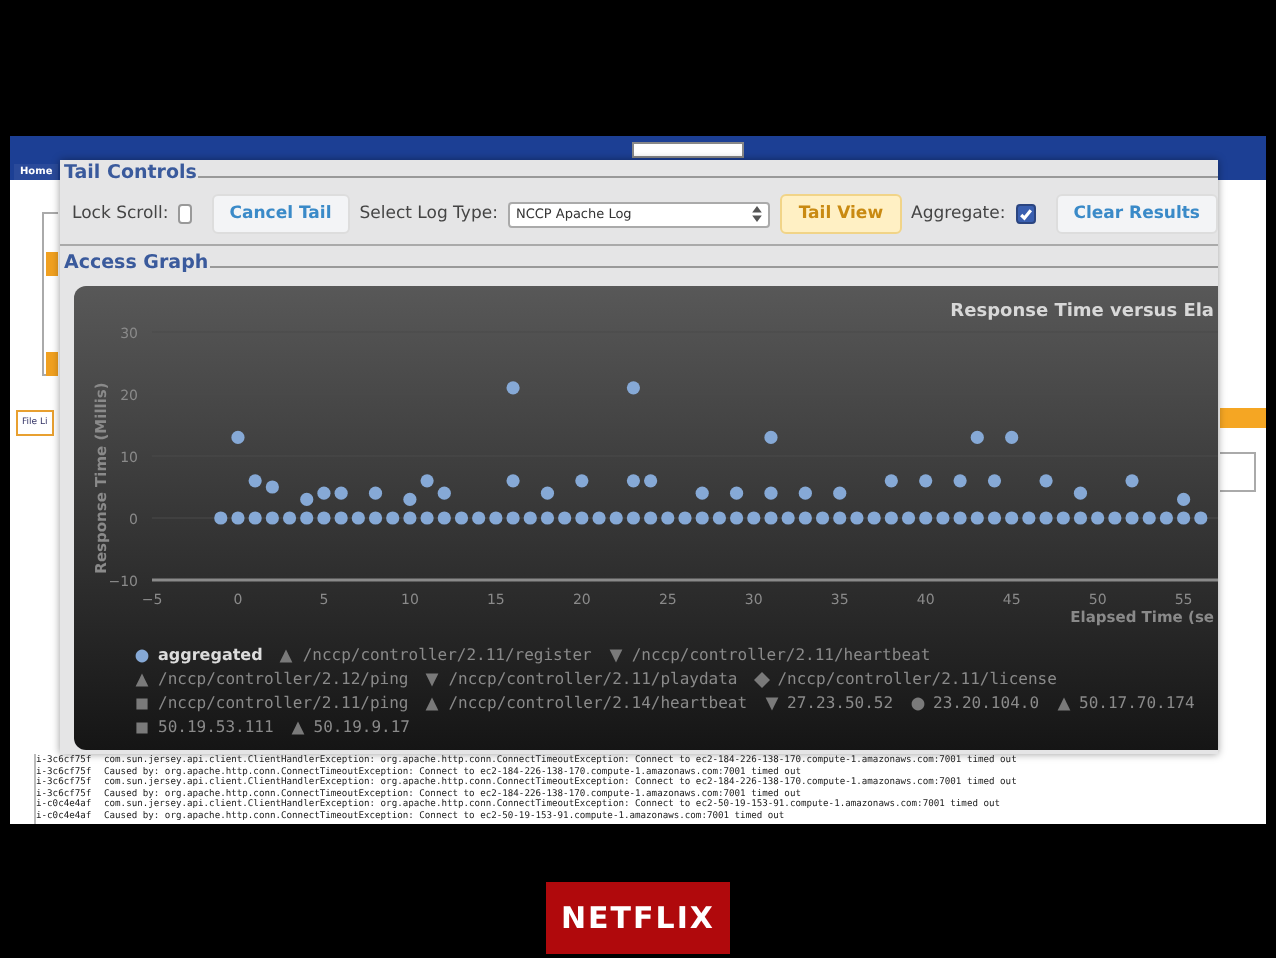 The image size is (1276, 958). I want to click on region-dropdown, so click(688, 150).